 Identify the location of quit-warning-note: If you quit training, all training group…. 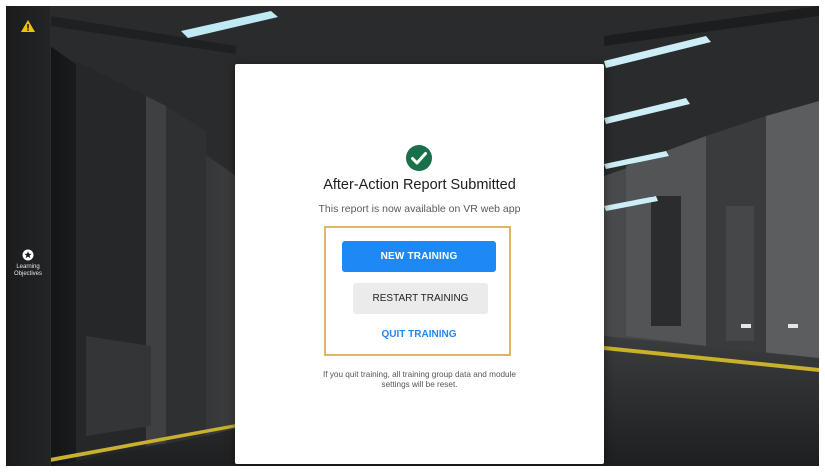
(419, 380).